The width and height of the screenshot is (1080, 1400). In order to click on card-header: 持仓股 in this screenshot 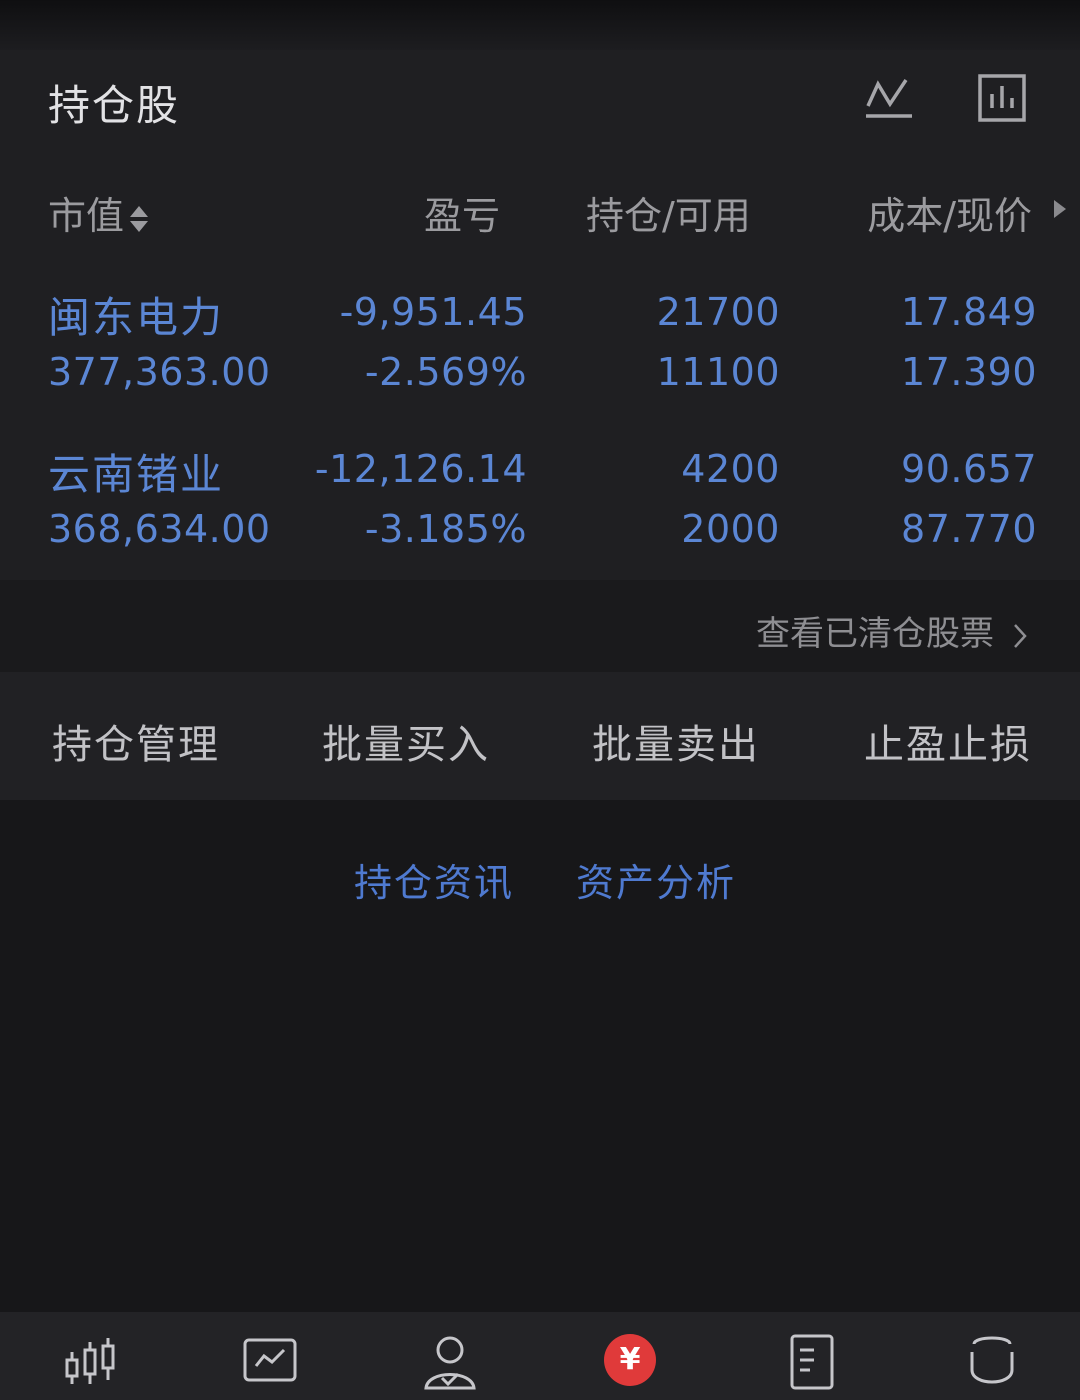, I will do `click(540, 102)`.